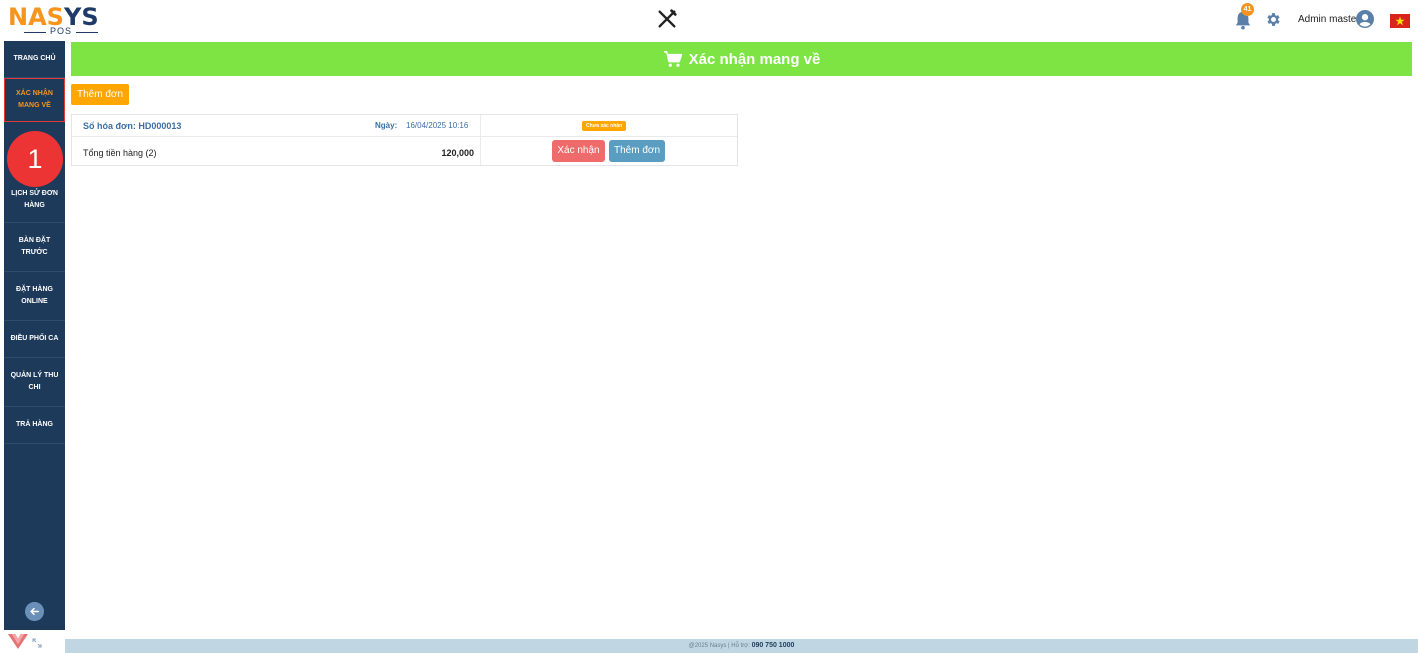 The image size is (1418, 653). I want to click on back-arrow-icon, so click(34, 611).